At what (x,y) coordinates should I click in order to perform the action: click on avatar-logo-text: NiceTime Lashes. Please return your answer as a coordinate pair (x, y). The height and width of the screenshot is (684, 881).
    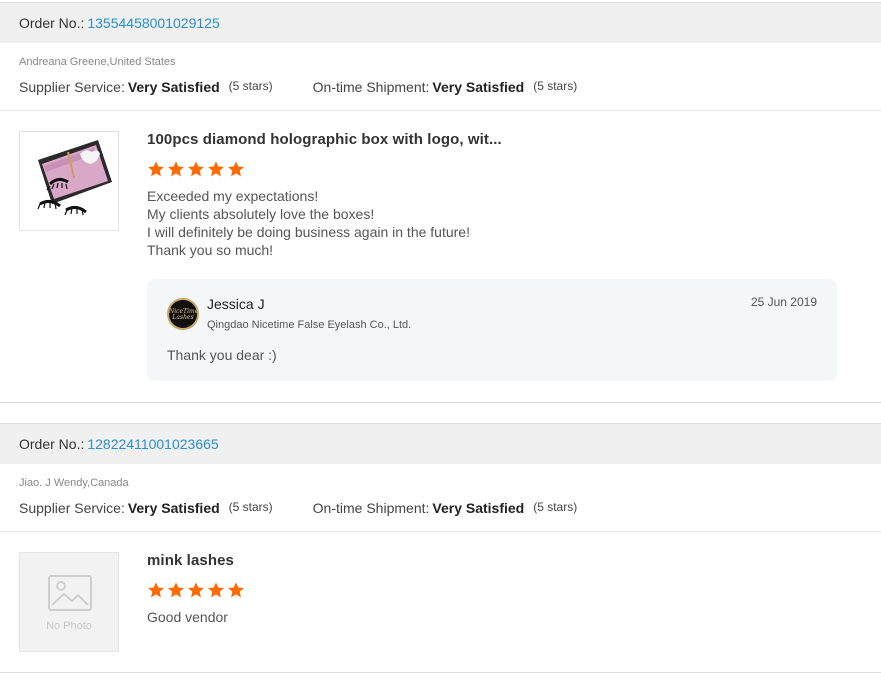
    Looking at the image, I should click on (184, 314).